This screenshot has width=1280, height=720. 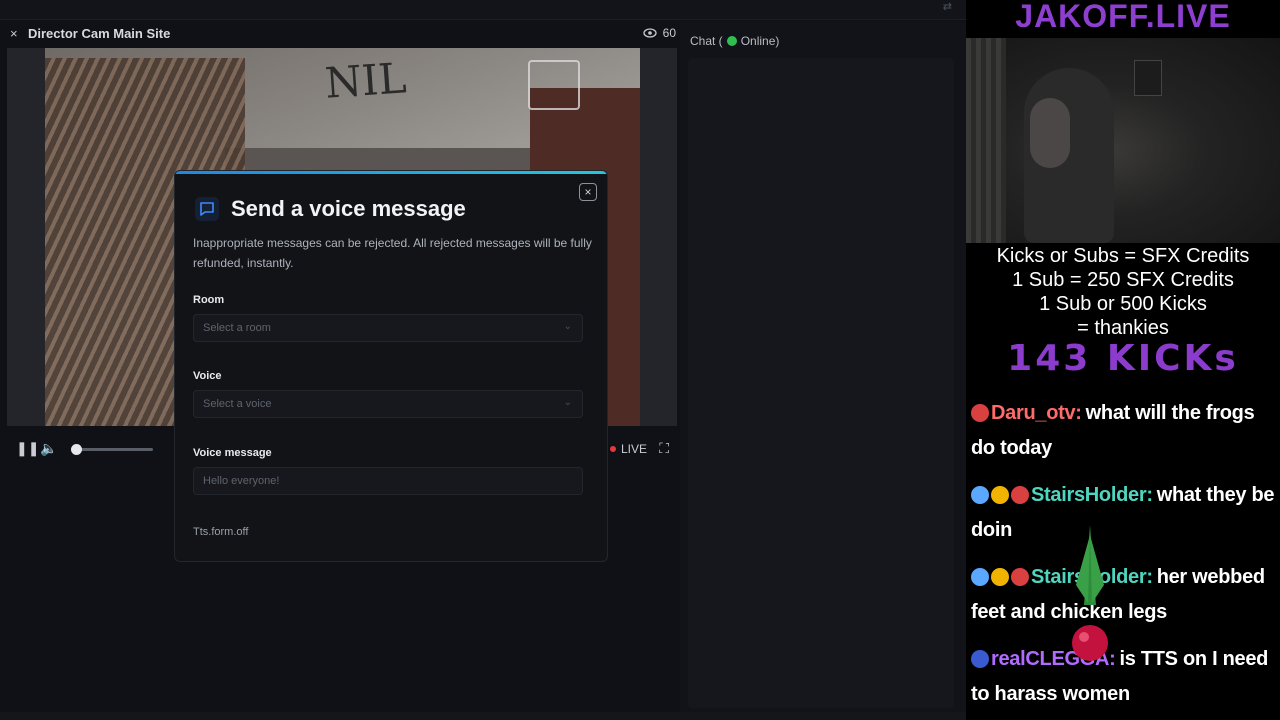 I want to click on voice-select-placeholder: Select a voice, so click(x=237, y=404).